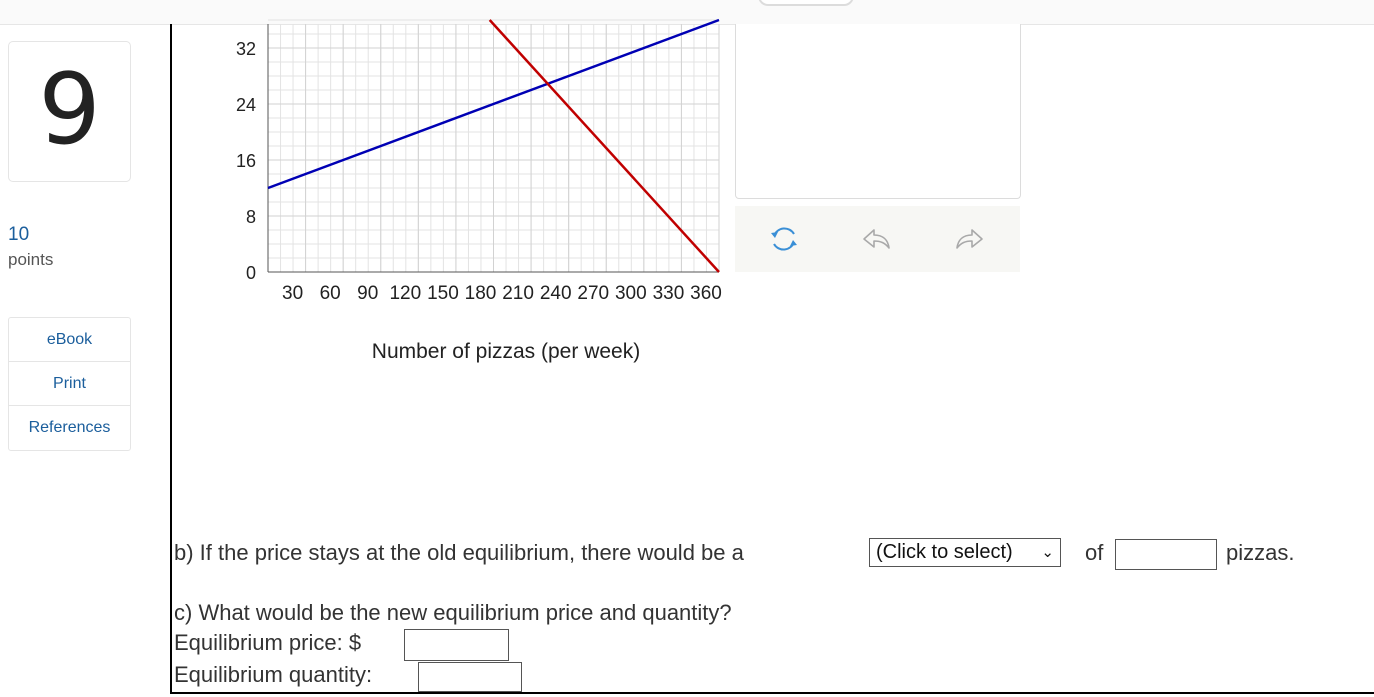 The height and width of the screenshot is (697, 1374). I want to click on x-tick-label: 300, so click(631, 293).